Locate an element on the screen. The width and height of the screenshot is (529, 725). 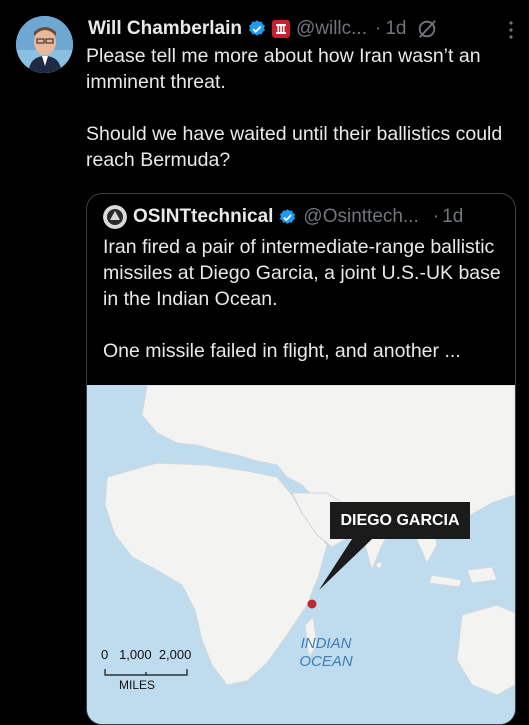
quoted-author-name: OSINTtechnical is located at coordinates (203, 217).